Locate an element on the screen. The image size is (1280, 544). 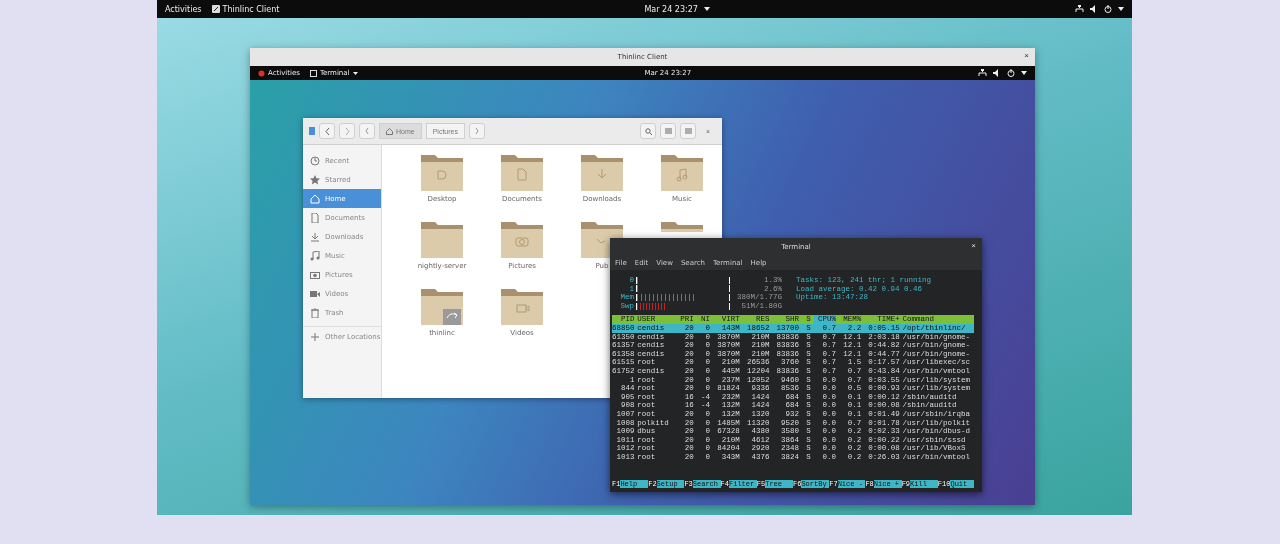
path-right-button is located at coordinates (477, 131).